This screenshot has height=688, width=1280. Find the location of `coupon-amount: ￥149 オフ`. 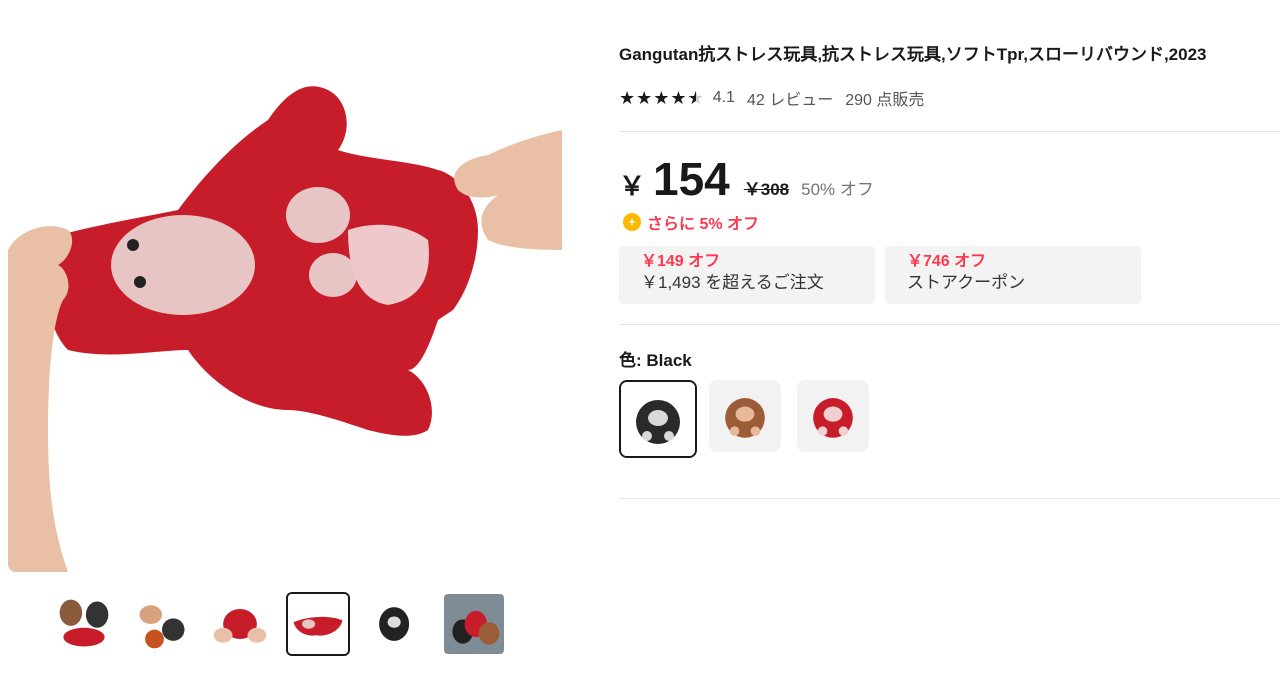

coupon-amount: ￥149 オフ is located at coordinates (681, 261).